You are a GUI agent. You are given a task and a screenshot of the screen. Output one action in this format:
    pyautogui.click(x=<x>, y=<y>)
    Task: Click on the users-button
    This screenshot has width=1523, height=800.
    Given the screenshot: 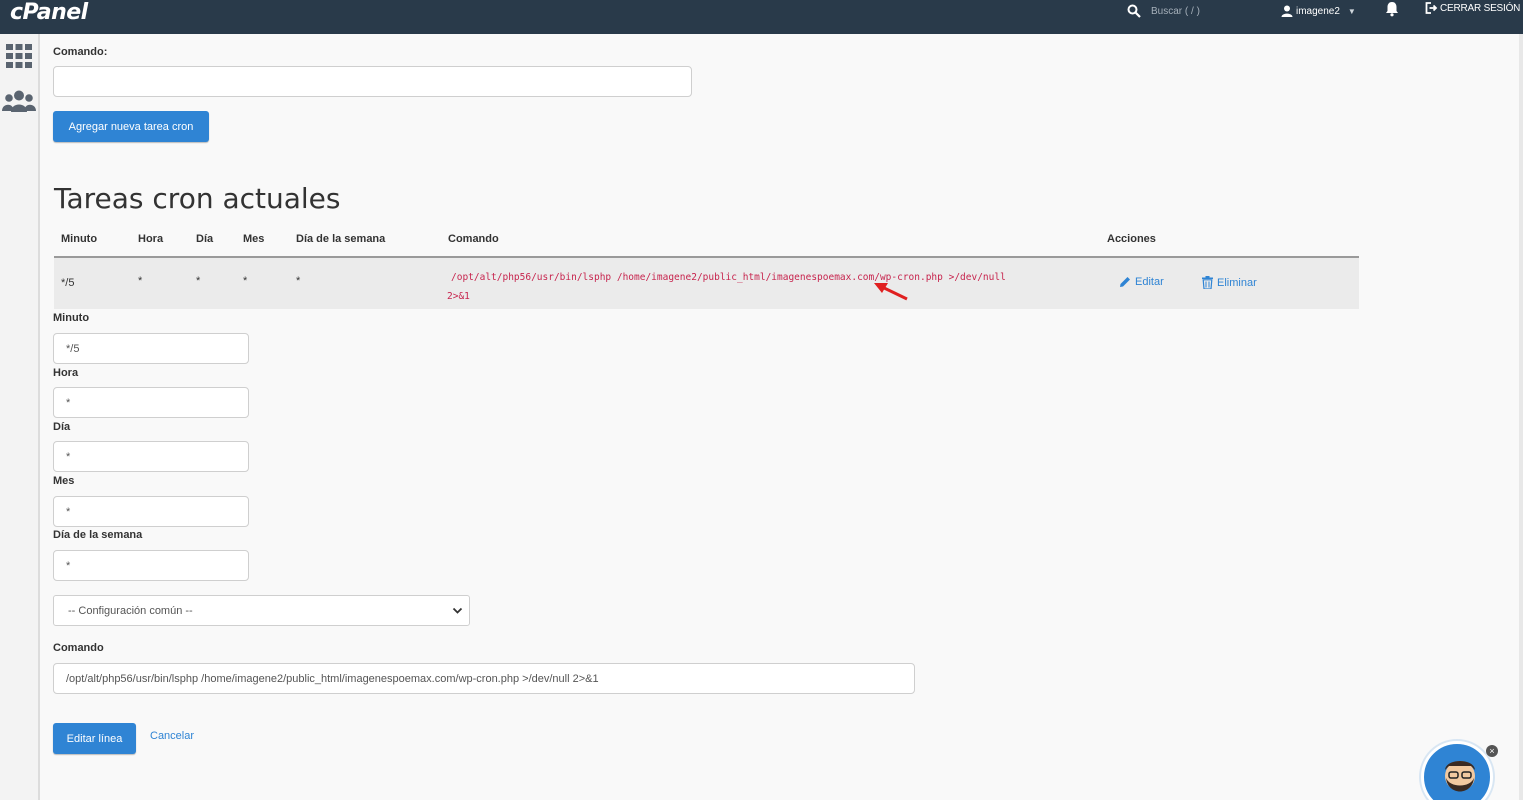 What is the action you would take?
    pyautogui.click(x=19, y=103)
    